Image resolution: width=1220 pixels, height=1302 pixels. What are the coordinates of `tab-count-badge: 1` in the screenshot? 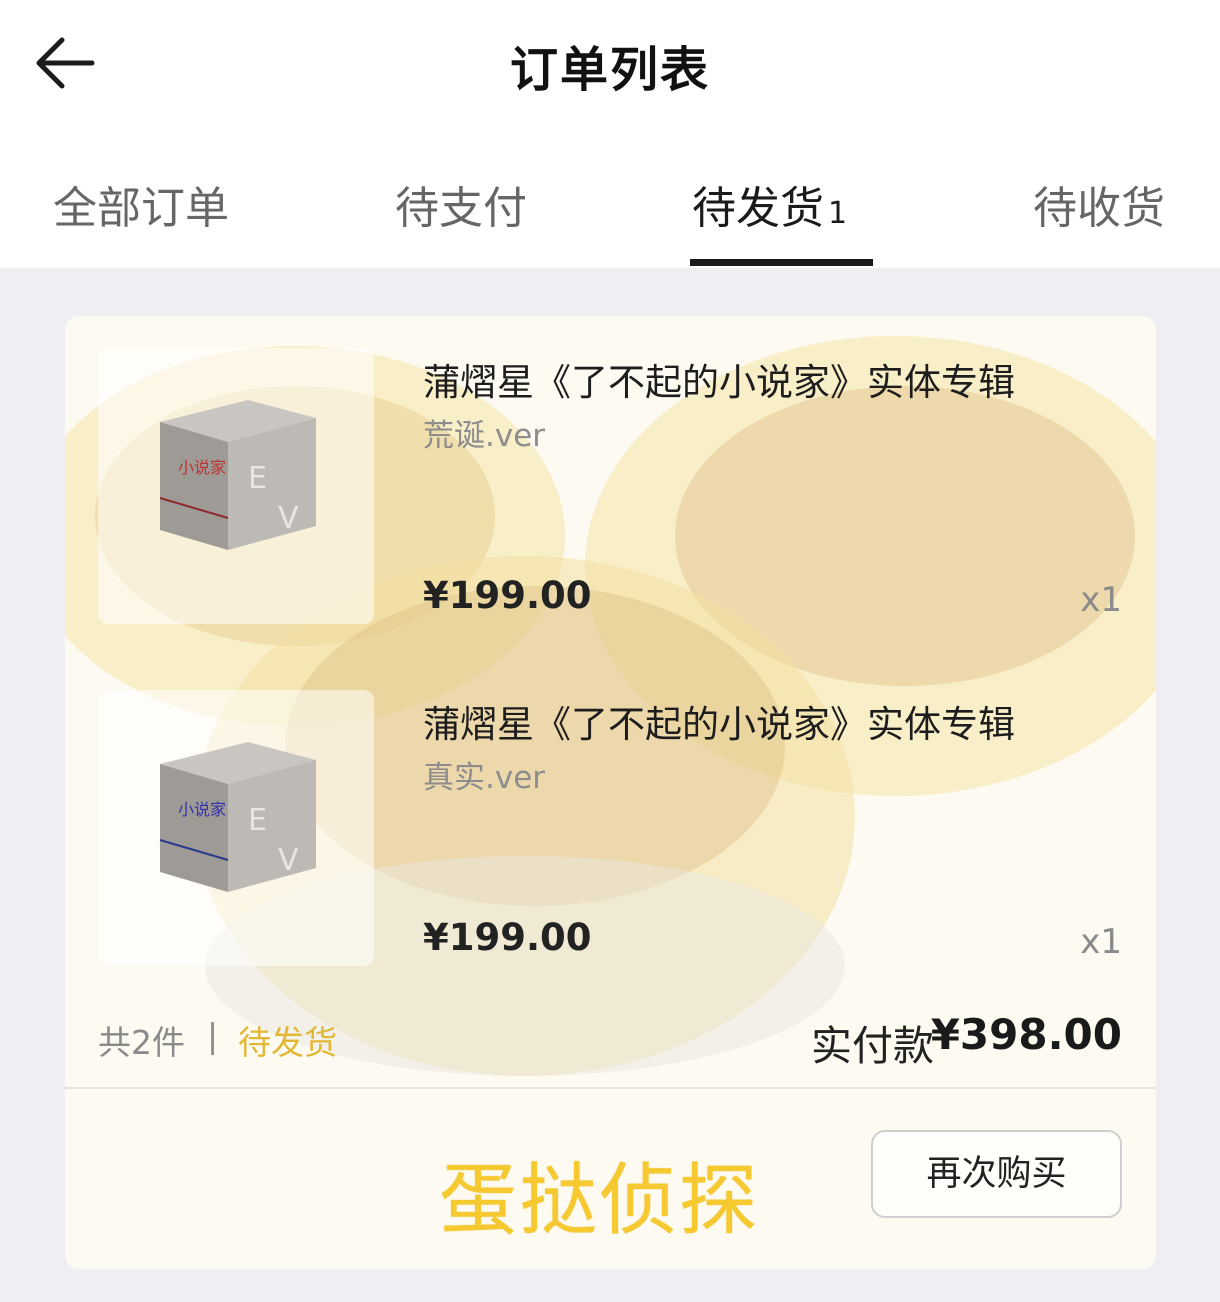 It's located at (838, 213).